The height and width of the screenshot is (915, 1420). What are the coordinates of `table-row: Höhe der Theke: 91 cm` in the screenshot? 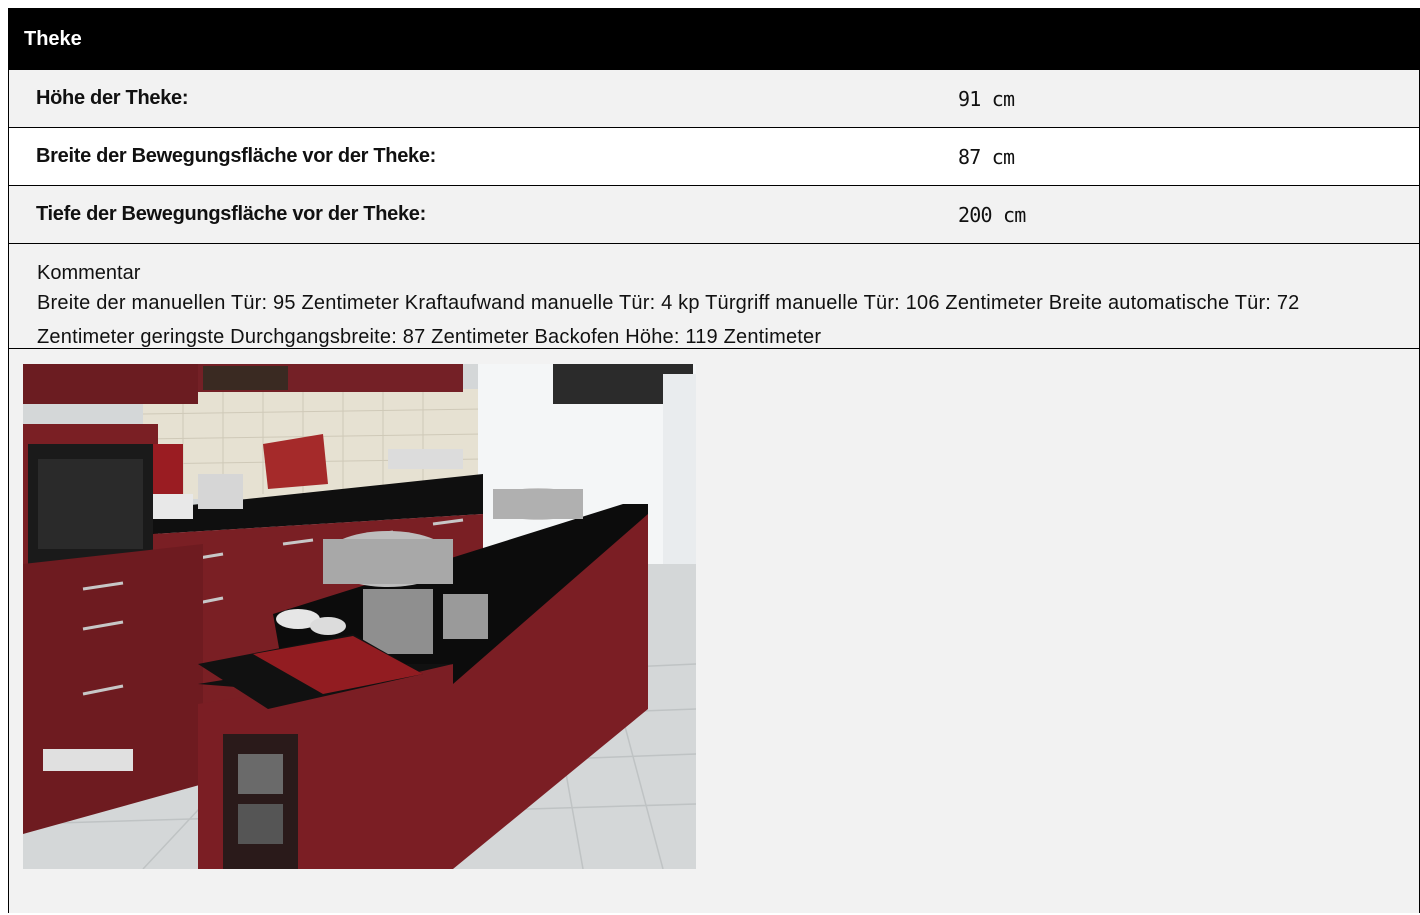 It's located at (714, 99).